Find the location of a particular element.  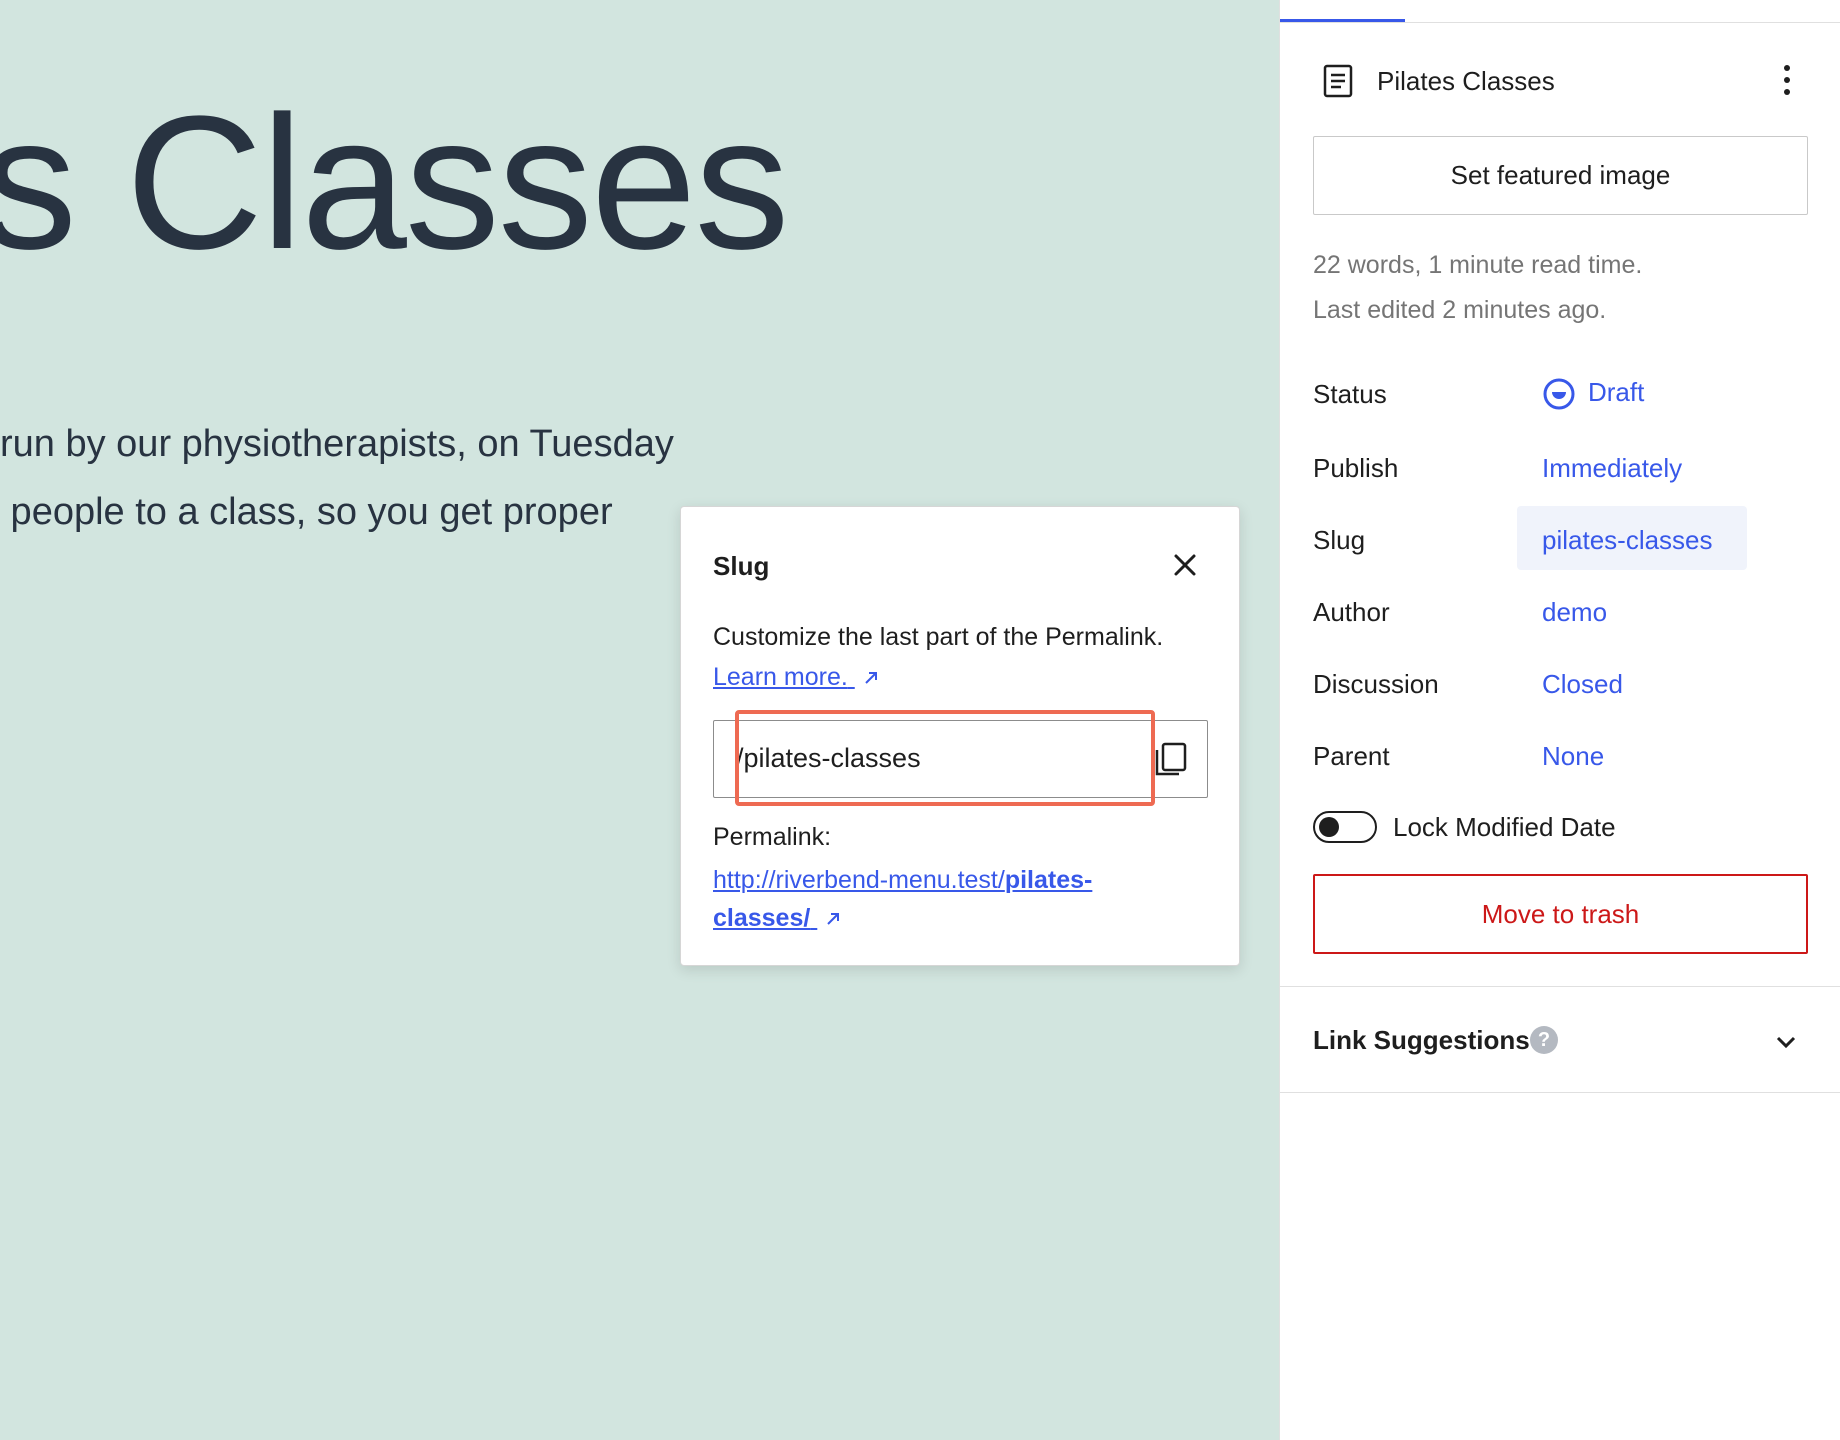

post-title-heading: s Classes is located at coordinates (395, 183).